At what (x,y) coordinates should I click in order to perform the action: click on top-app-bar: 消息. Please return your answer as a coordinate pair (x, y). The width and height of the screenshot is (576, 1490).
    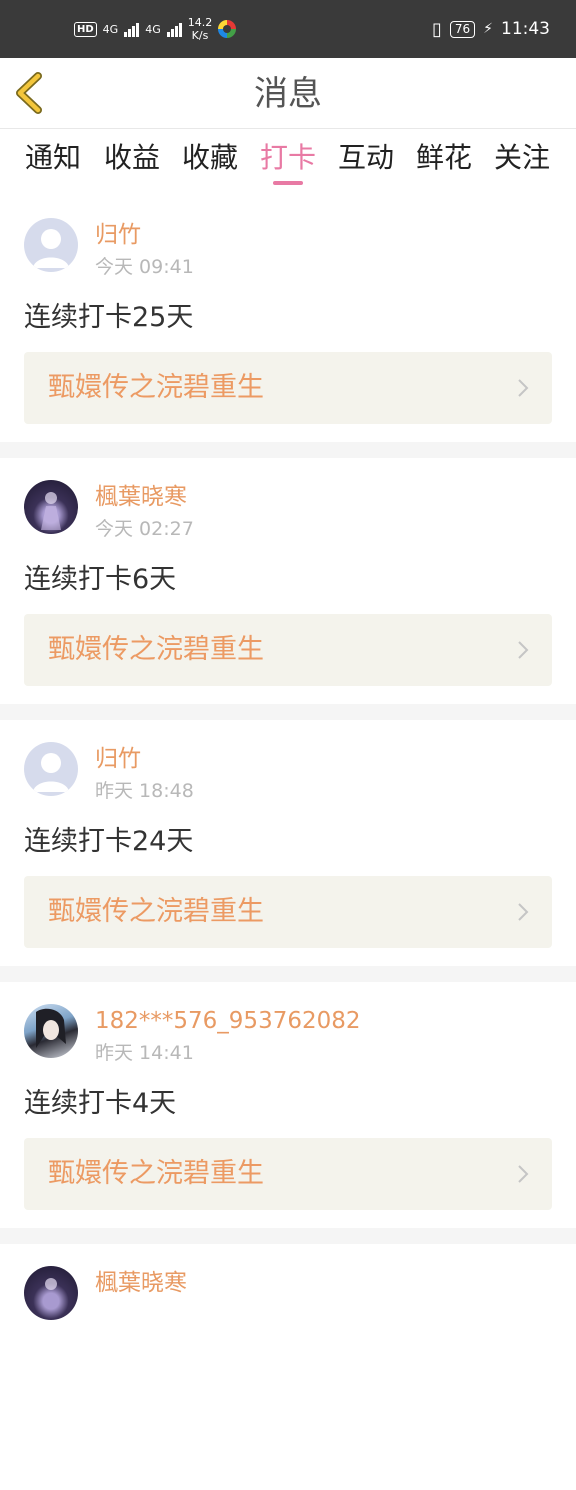
    Looking at the image, I should click on (288, 93).